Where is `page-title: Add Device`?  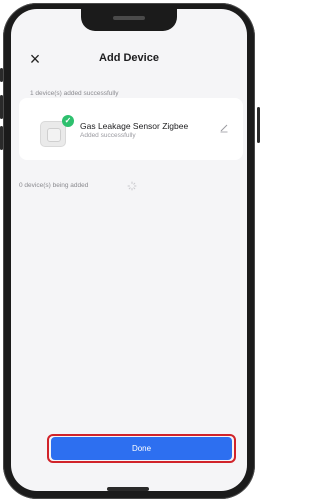 page-title: Add Device is located at coordinates (129, 58).